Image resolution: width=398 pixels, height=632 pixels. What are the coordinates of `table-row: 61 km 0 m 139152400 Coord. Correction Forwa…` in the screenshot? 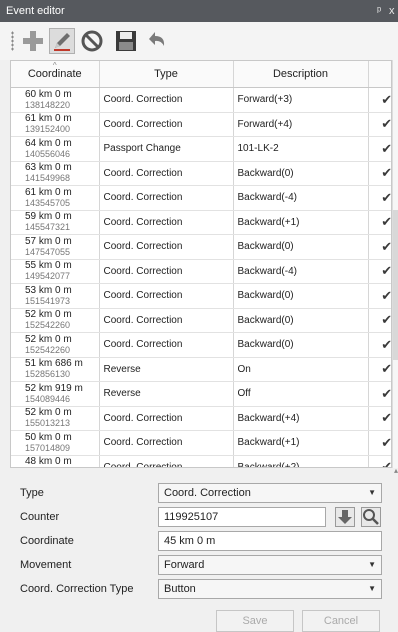 It's located at (201, 124).